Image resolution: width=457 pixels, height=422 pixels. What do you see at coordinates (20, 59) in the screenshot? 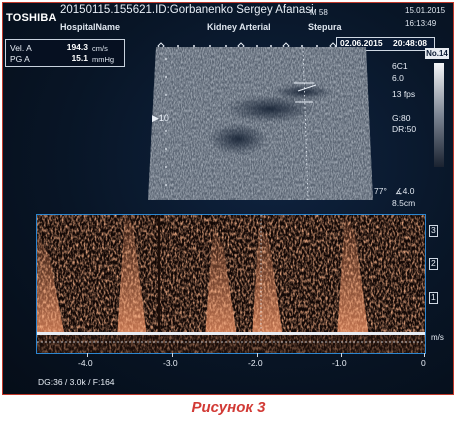
I see `pressure-gradient-label: PG A` at bounding box center [20, 59].